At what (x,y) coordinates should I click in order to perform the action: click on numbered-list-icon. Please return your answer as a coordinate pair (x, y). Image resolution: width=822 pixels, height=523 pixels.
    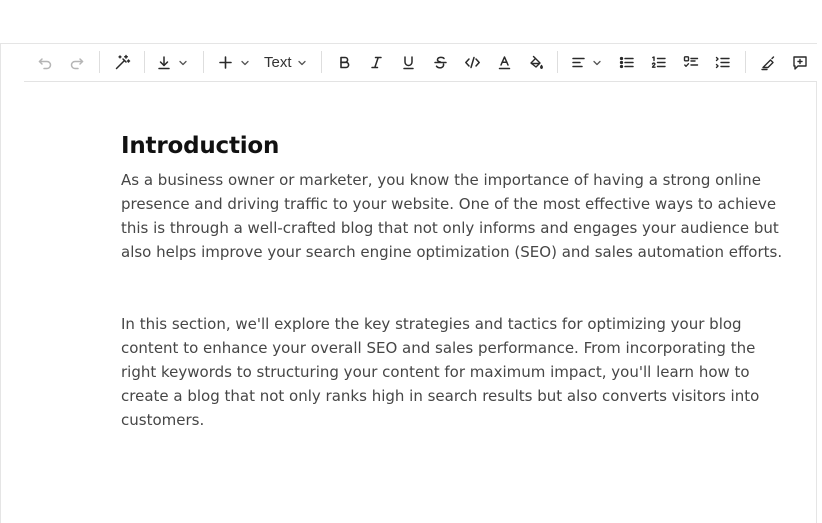
    Looking at the image, I should click on (723, 62).